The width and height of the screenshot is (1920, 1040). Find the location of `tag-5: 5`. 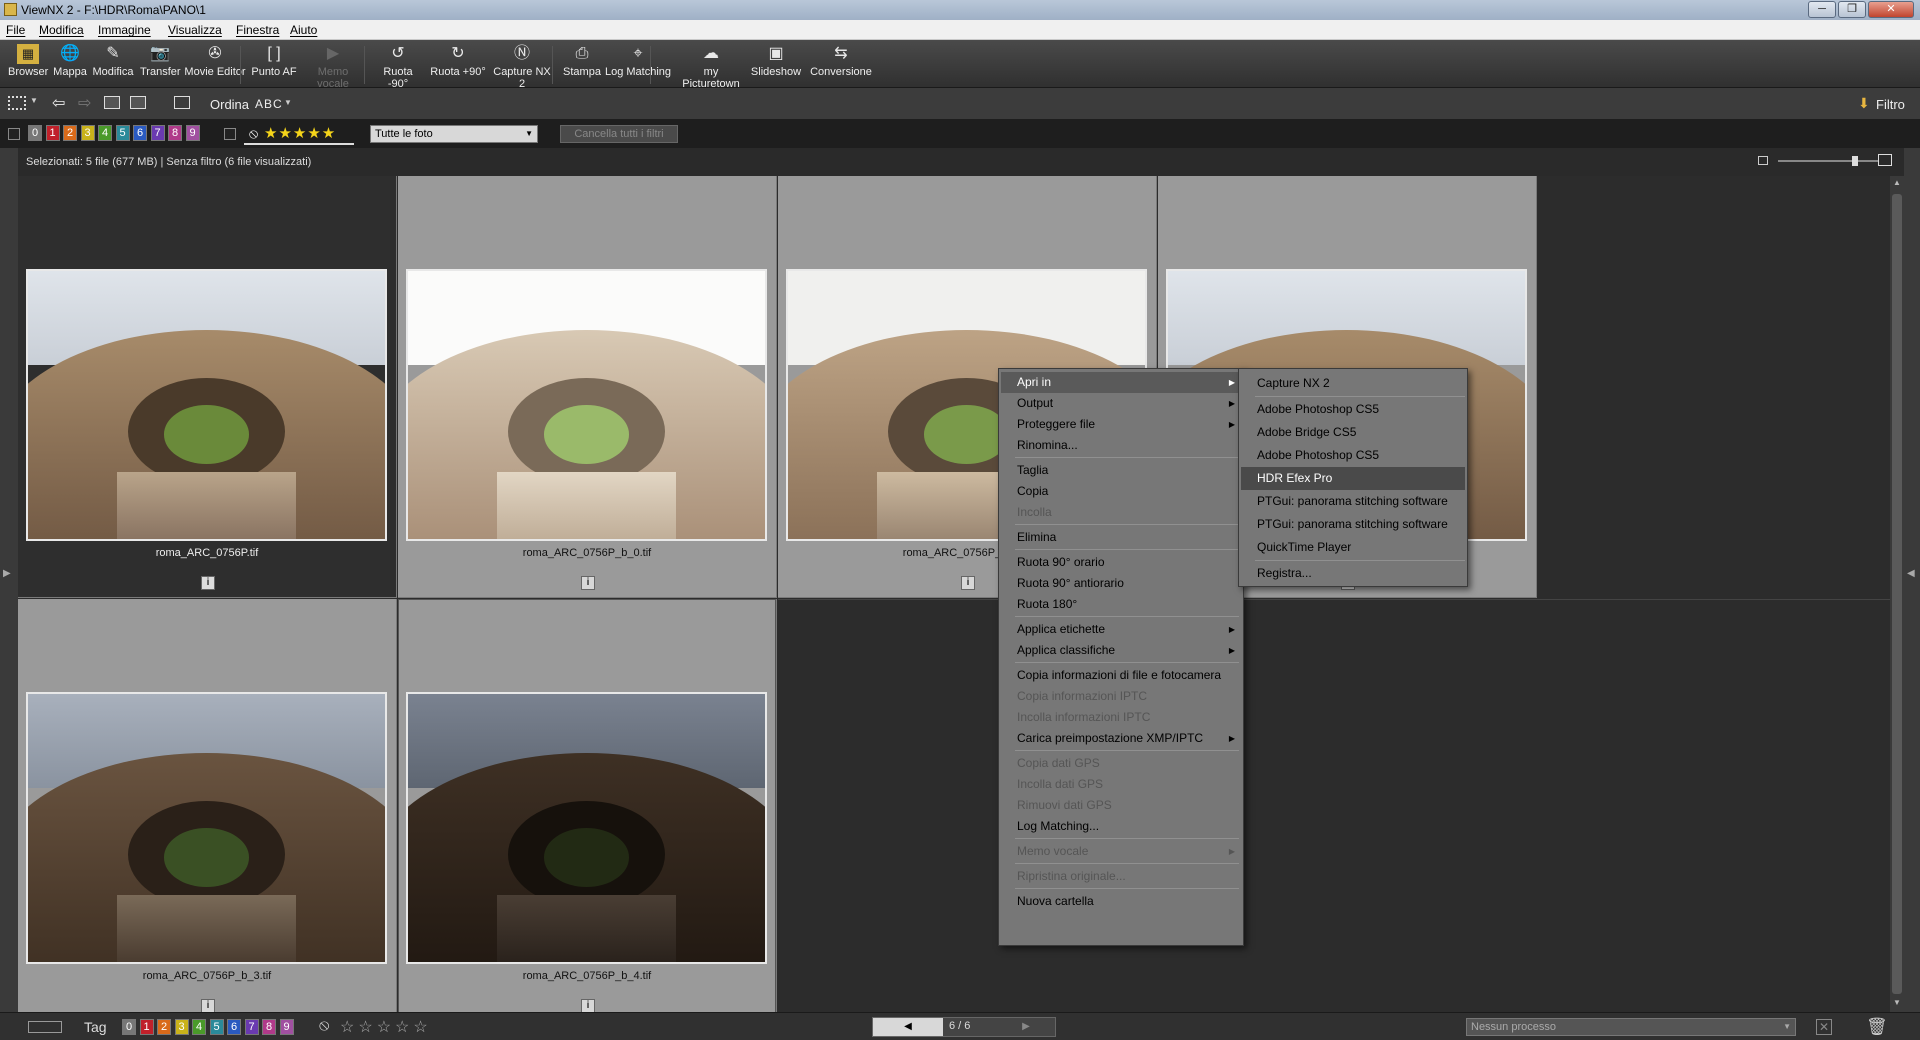

tag-5: 5 is located at coordinates (216, 1027).